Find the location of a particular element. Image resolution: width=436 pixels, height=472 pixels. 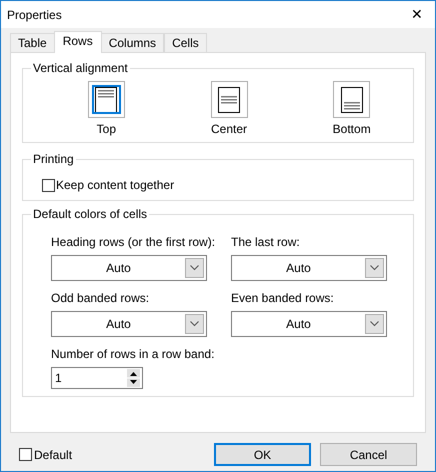

close-button: ✕ is located at coordinates (417, 14).